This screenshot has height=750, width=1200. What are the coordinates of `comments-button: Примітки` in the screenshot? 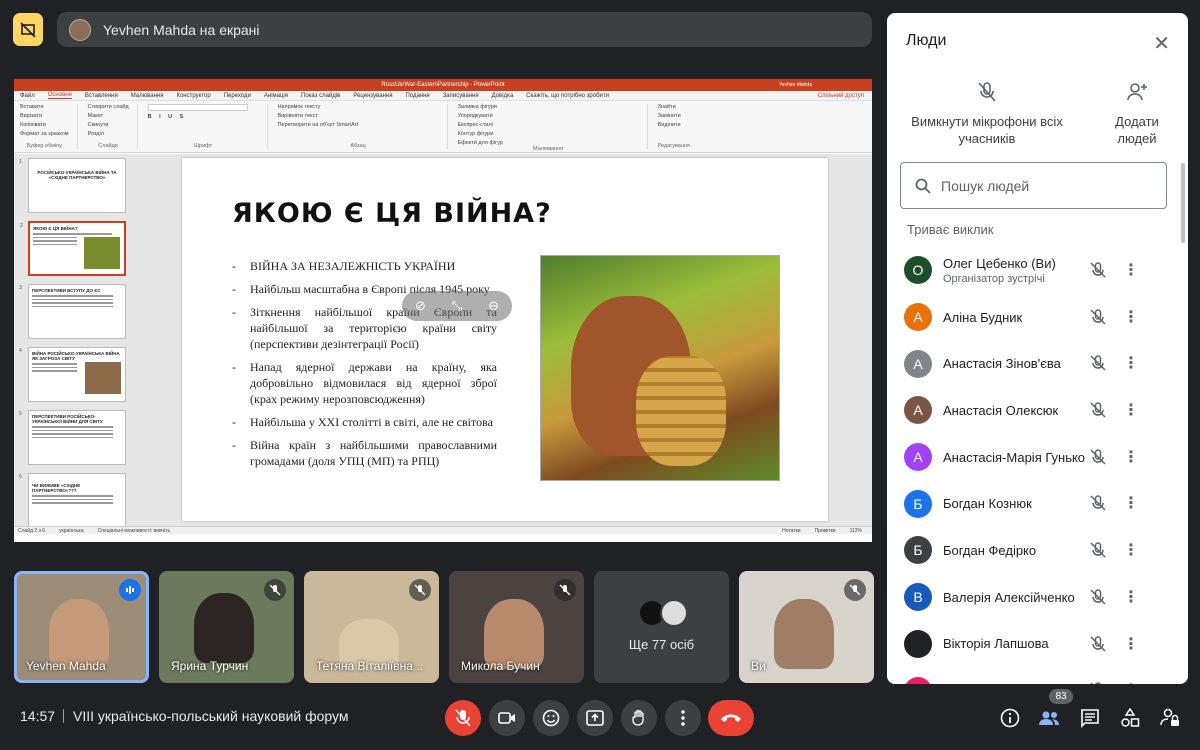 It's located at (825, 531).